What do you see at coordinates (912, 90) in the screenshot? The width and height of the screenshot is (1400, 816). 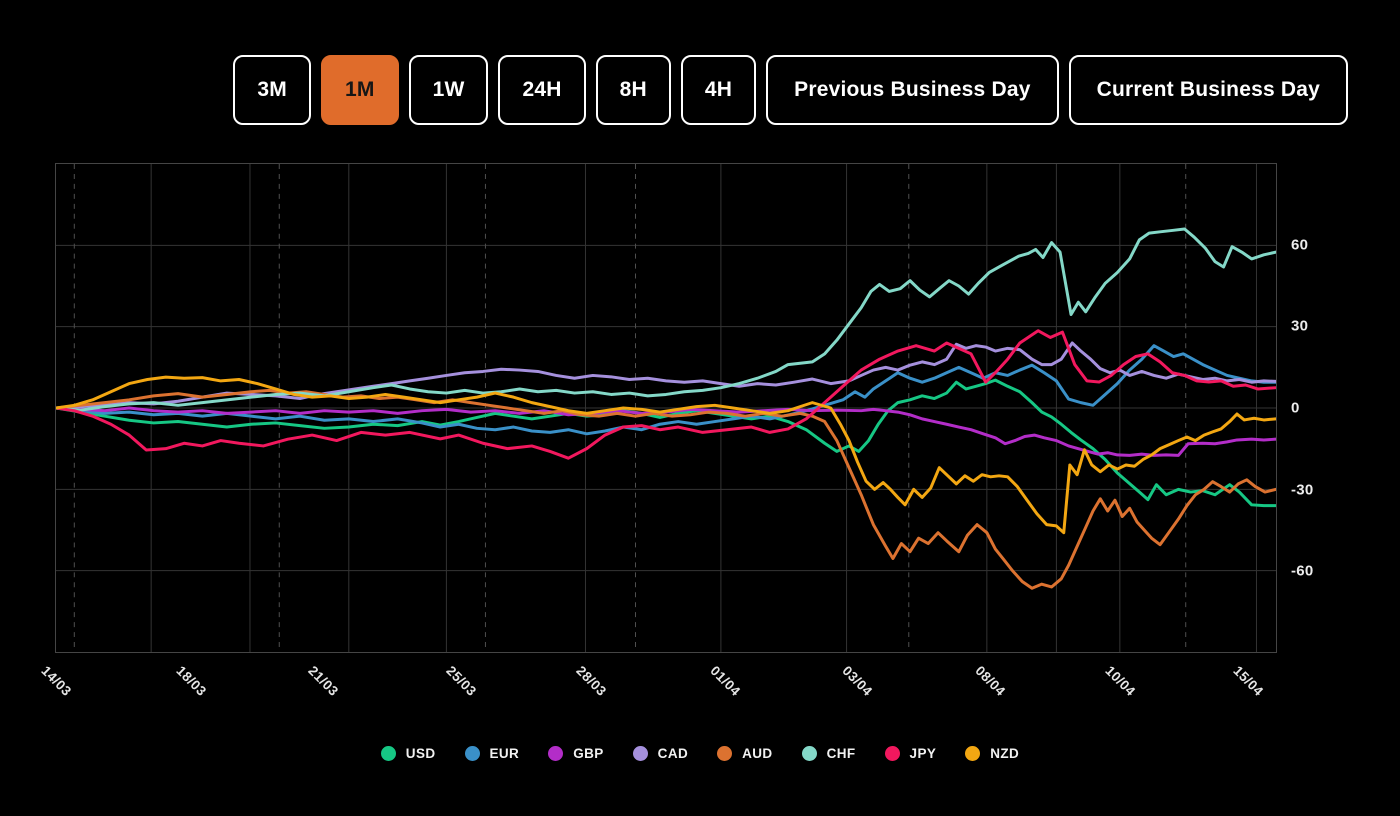 I see `range-button-previous-business-day: Previous Business Day` at bounding box center [912, 90].